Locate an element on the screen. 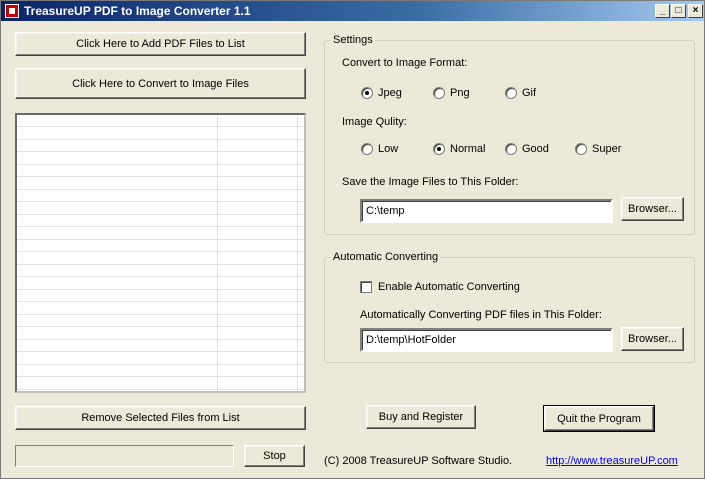 The image size is (705, 479). minimize-button: _ is located at coordinates (662, 11).